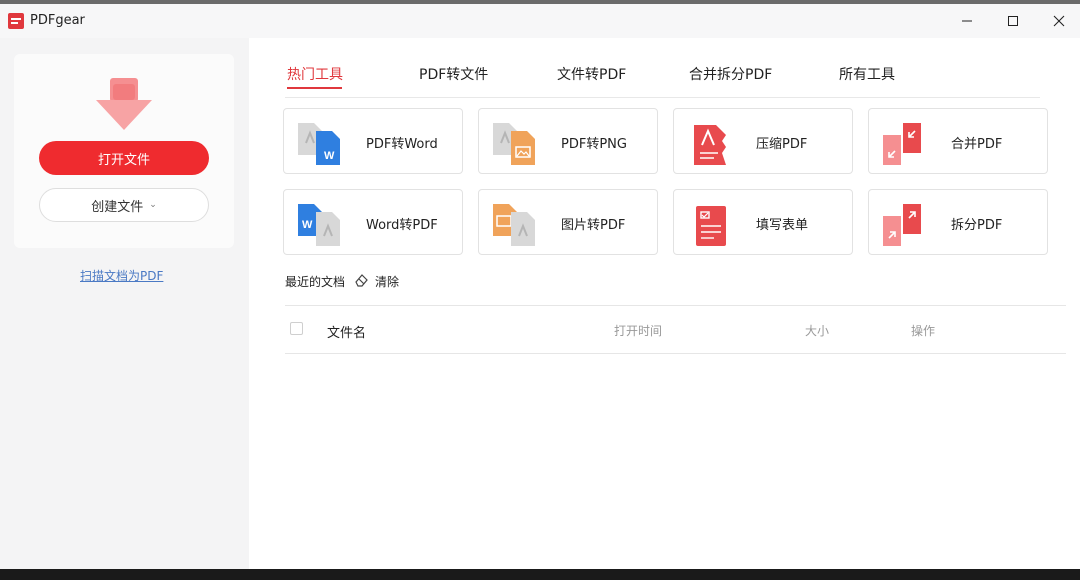 The width and height of the screenshot is (1080, 580). I want to click on tool-card-pdf-to-word: W PDF转Word, so click(373, 141).